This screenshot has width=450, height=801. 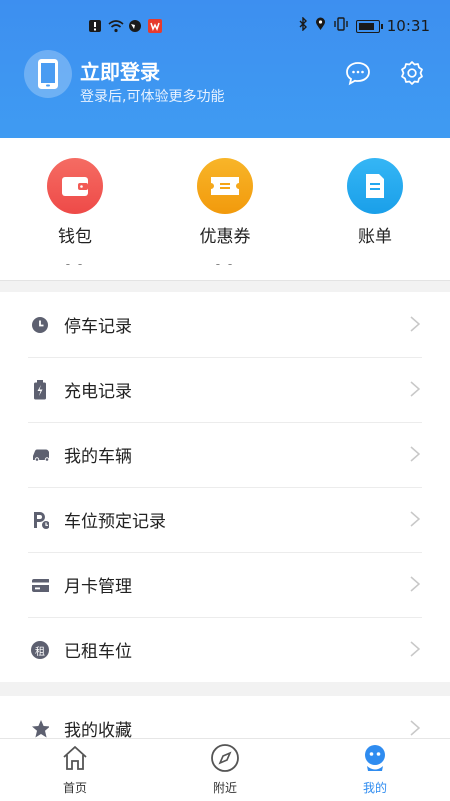 I want to click on coupon-button: 优惠券 - -, so click(x=225, y=214).